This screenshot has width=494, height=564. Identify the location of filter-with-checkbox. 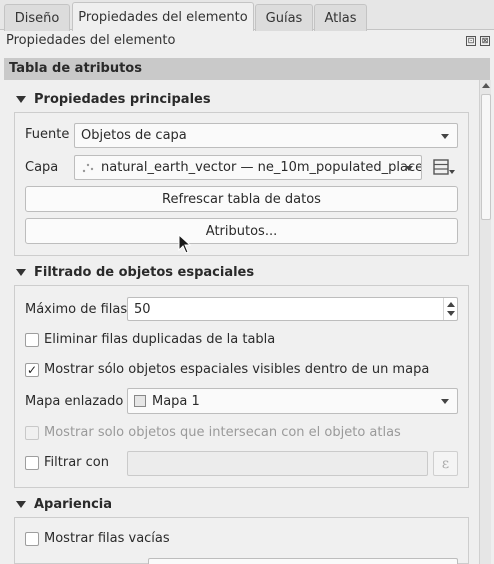
(32, 463).